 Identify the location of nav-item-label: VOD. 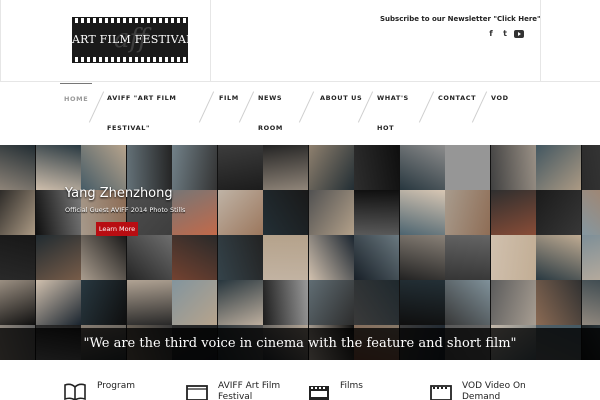
(500, 98).